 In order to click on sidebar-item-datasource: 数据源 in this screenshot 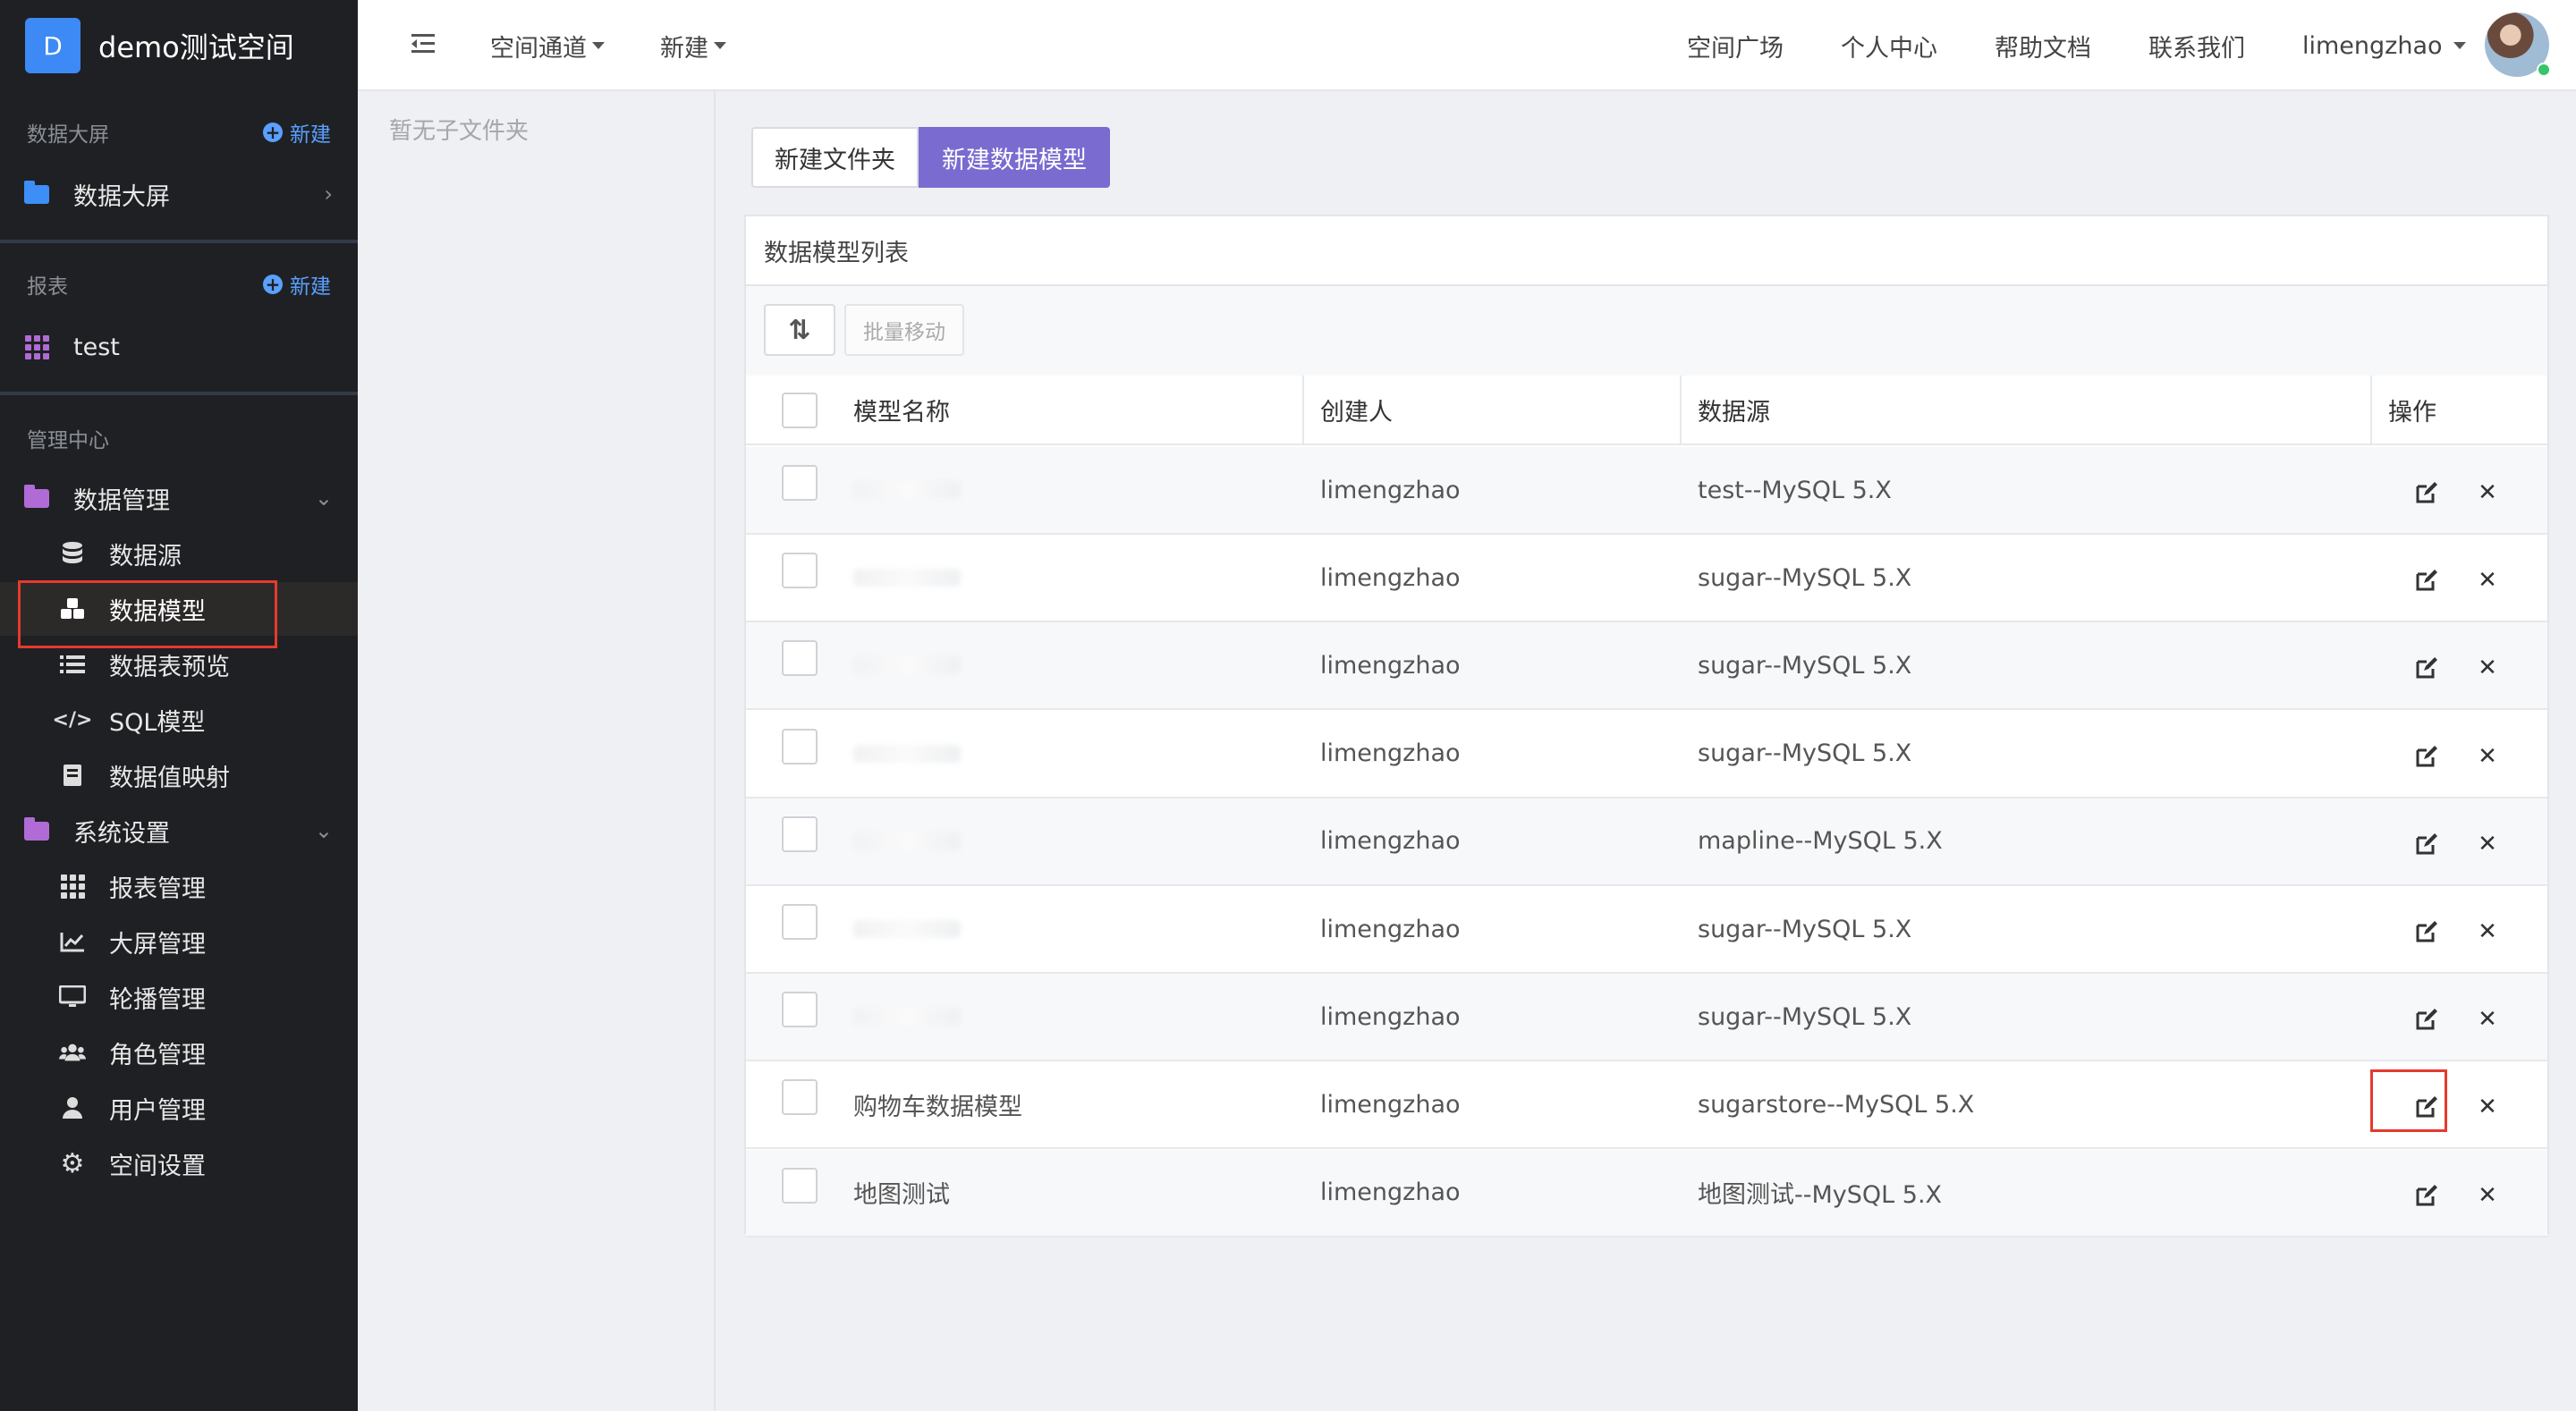, I will do `click(179, 553)`.